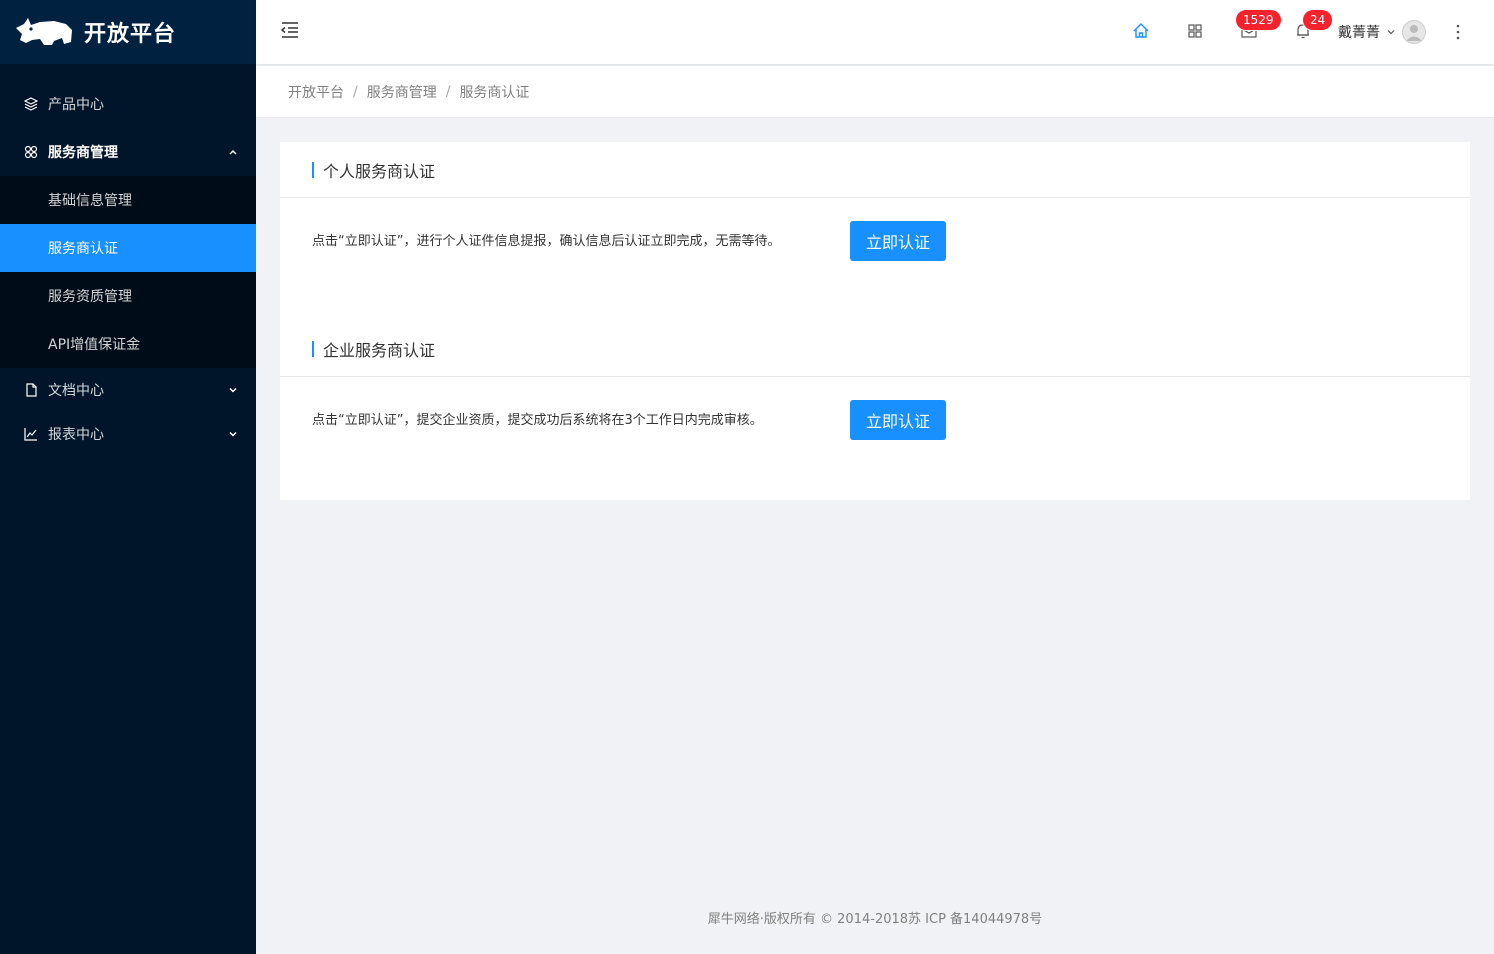  I want to click on avatar, so click(1414, 32).